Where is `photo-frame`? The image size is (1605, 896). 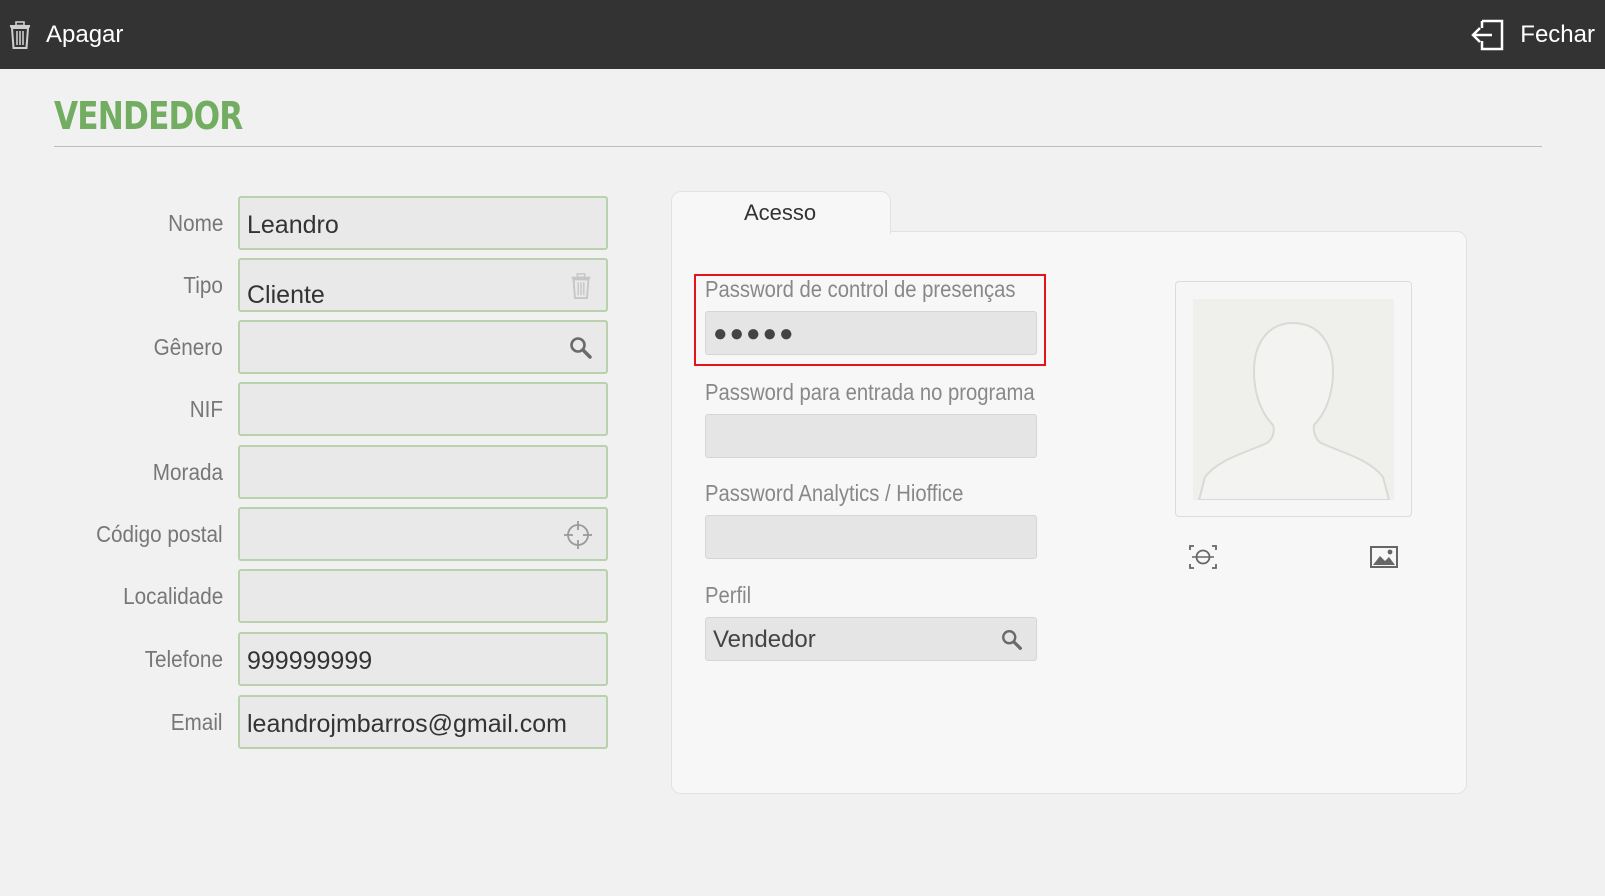 photo-frame is located at coordinates (1293, 399).